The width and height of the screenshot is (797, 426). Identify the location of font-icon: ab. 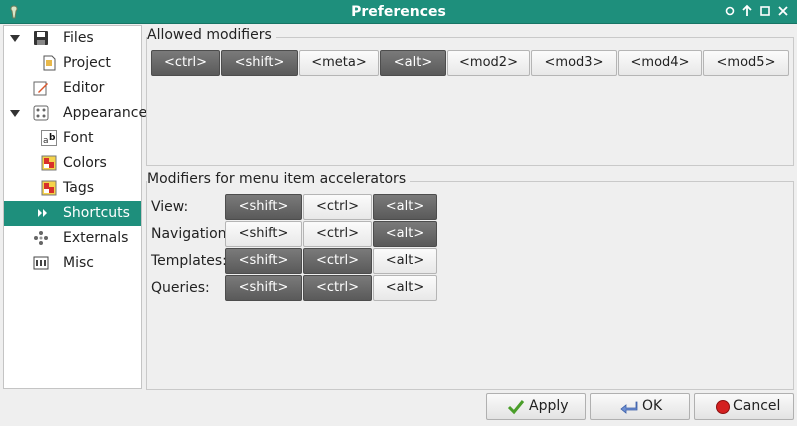
(49, 138).